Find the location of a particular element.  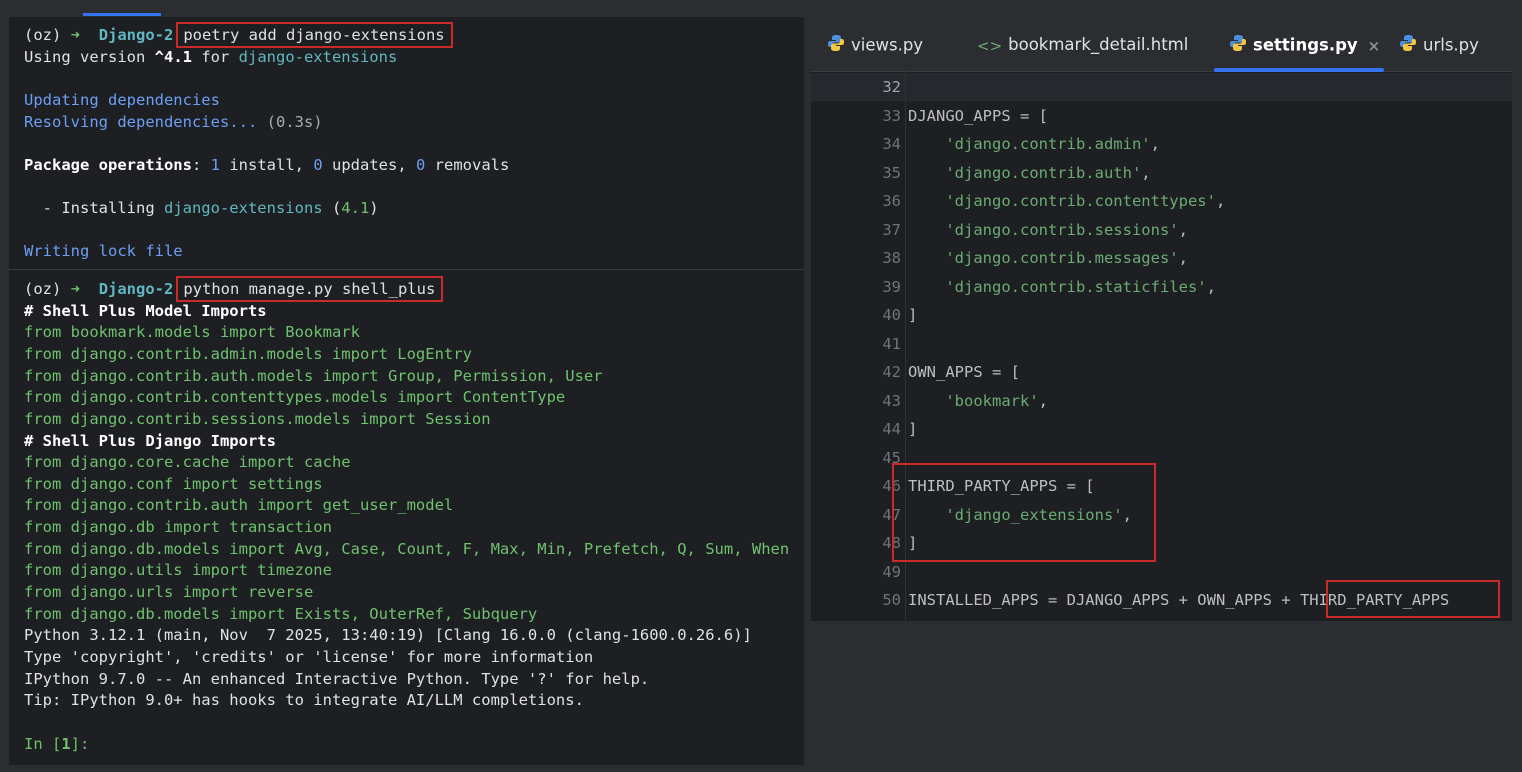

line-number: 47 is located at coordinates (891, 515).